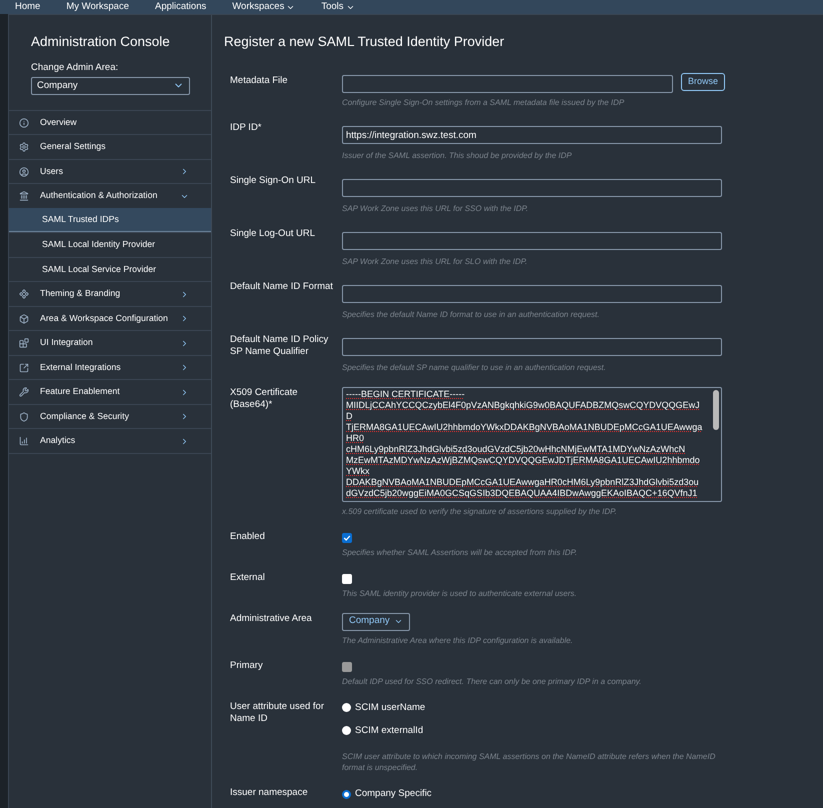  Describe the element at coordinates (349, 416) in the screenshot. I see `certificate-line: D` at that location.